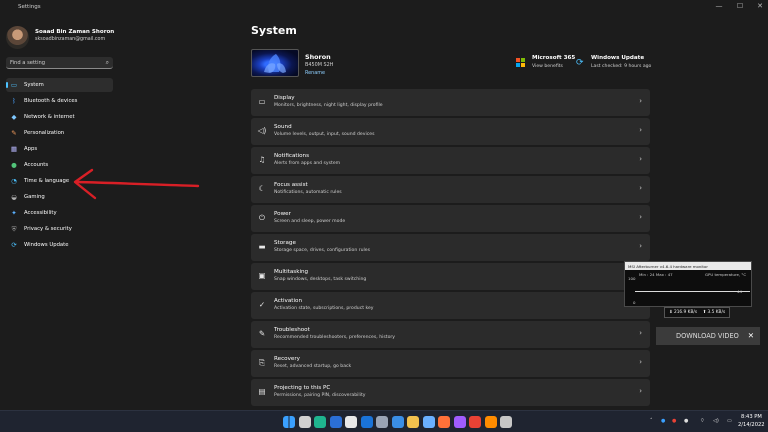 Image resolution: width=768 pixels, height=432 pixels. What do you see at coordinates (59, 149) in the screenshot?
I see `sidebar-item-apps: ▦ Apps` at bounding box center [59, 149].